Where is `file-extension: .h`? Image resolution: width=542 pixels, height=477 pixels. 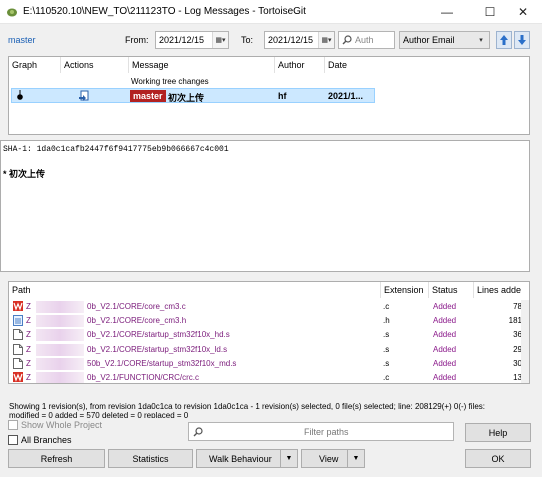
file-extension: .h is located at coordinates (386, 321).